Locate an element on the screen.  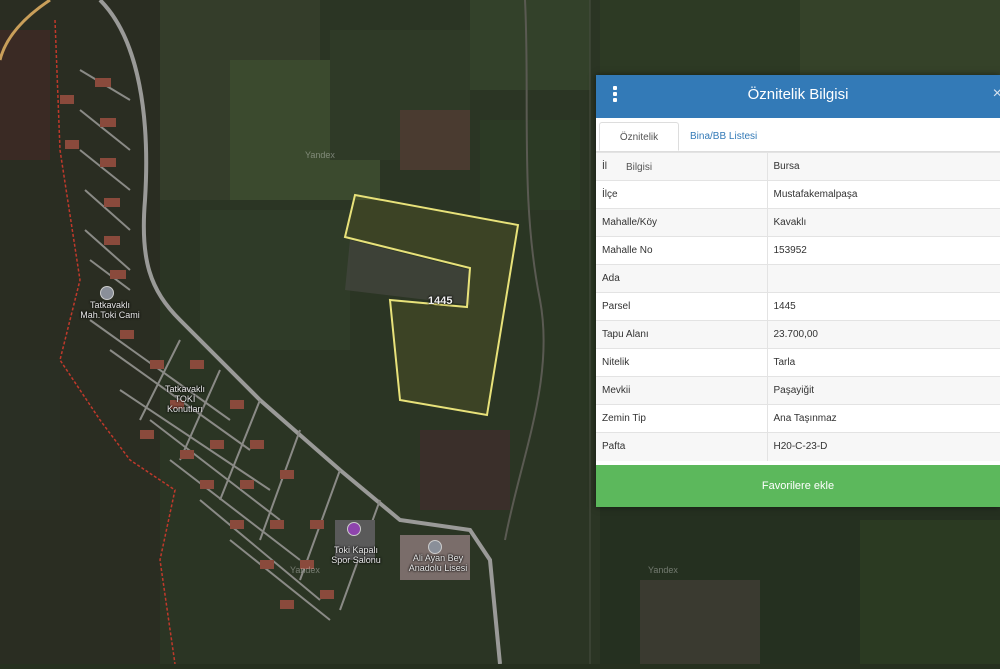
attribute-key: Mevkii is located at coordinates (682, 390).